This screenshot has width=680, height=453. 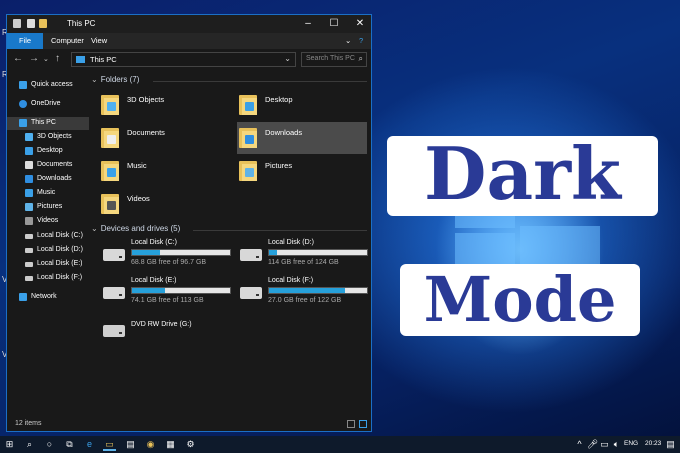 I want to click on help-icon: ?, so click(x=361, y=41).